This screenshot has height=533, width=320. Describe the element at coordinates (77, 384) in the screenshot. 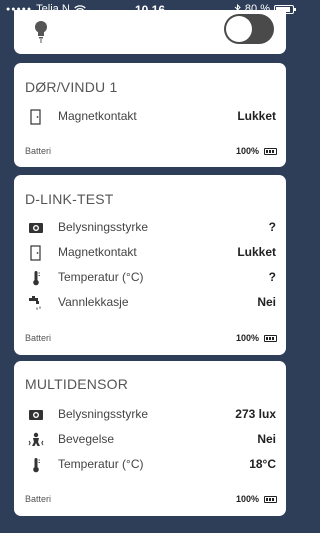

I see `card-title: MULTIDENSOR` at that location.